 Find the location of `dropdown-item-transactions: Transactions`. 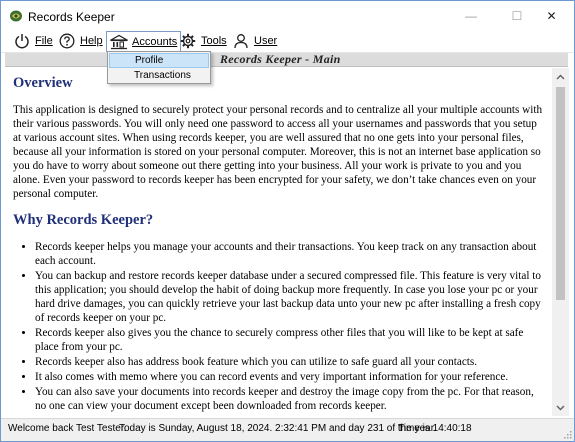

dropdown-item-transactions: Transactions is located at coordinates (159, 75).